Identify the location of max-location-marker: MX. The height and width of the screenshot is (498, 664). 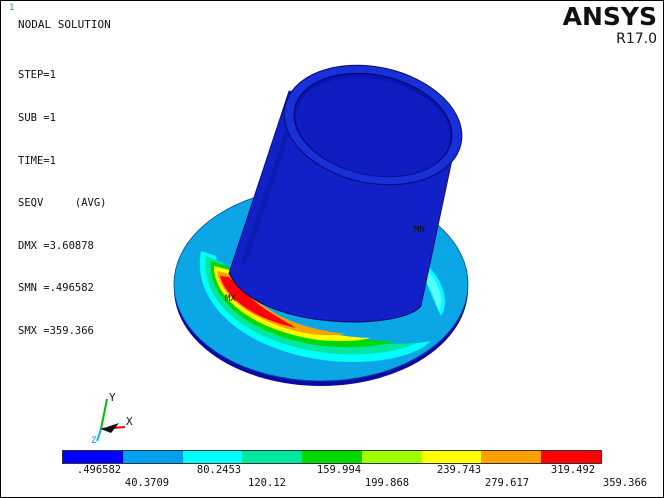
(230, 299).